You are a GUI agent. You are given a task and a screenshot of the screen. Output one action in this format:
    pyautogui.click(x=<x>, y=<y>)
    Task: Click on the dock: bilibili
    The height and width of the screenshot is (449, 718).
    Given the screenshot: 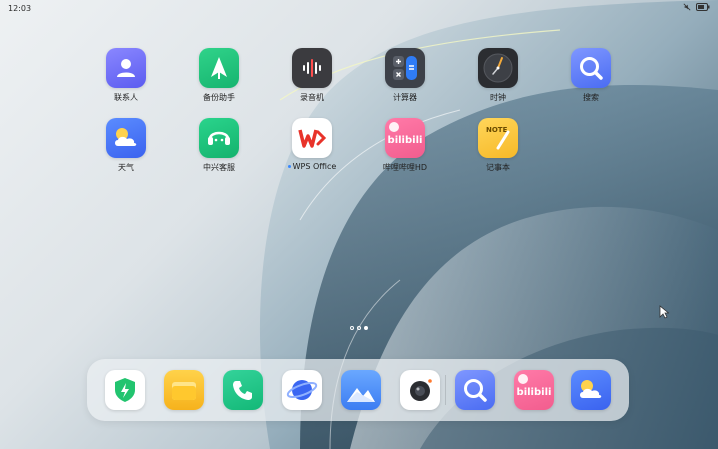 What is the action you would take?
    pyautogui.click(x=358, y=390)
    